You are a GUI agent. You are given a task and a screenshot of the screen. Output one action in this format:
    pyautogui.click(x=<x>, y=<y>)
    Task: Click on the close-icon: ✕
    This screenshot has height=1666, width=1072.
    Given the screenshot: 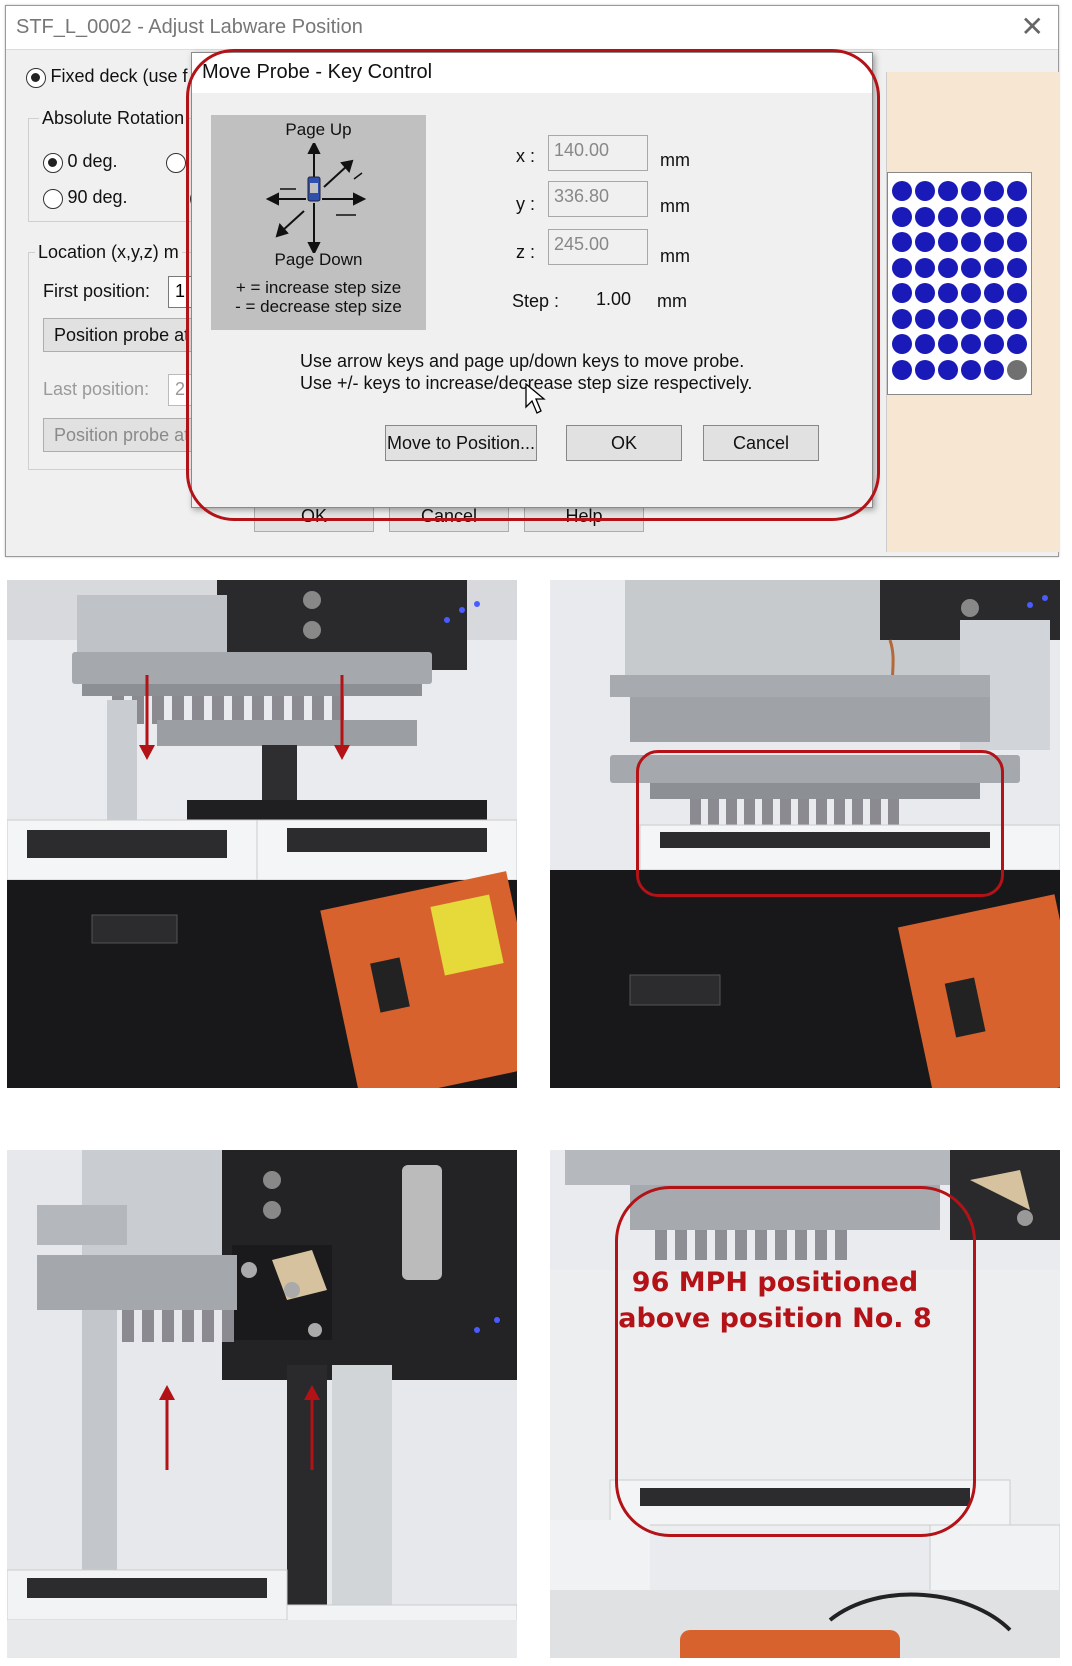 What is the action you would take?
    pyautogui.click(x=1032, y=27)
    